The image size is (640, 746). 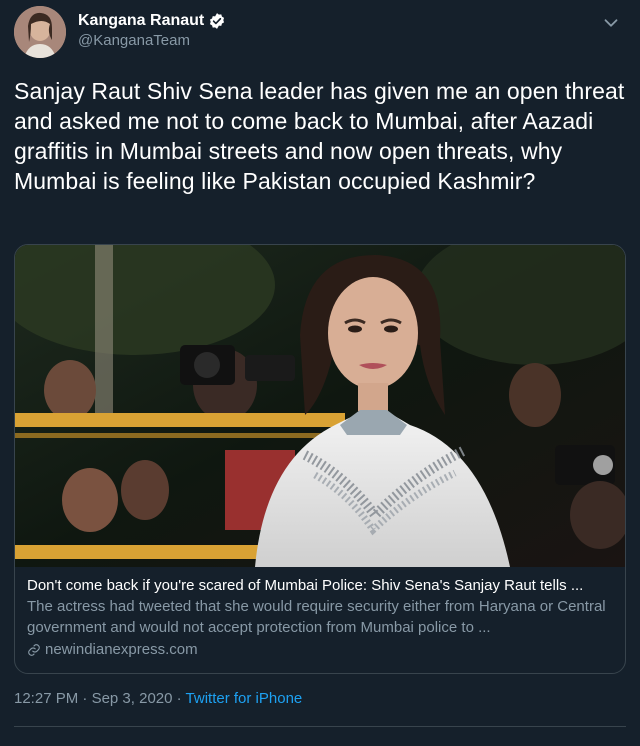 What do you see at coordinates (121, 649) in the screenshot?
I see `card-domain: newindianexpress.com` at bounding box center [121, 649].